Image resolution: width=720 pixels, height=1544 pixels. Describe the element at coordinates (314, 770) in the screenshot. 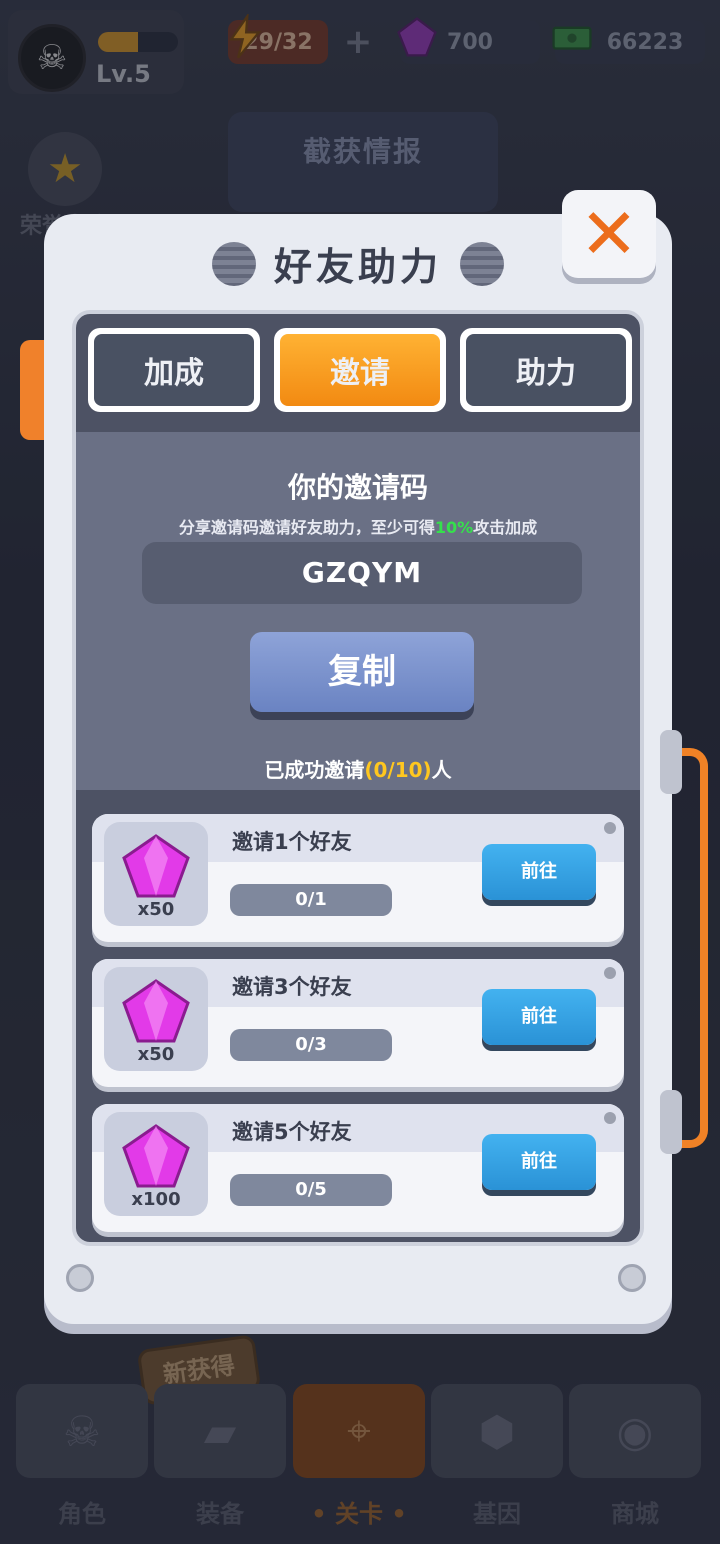

I see `invited-prefix: 已成功邀请` at that location.